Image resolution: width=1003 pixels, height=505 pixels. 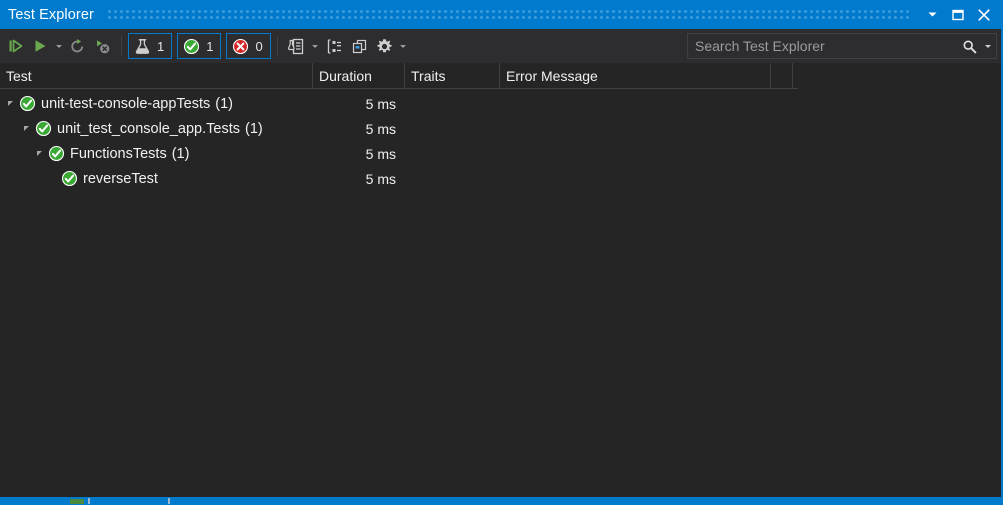 I want to click on test-node: unit_test_console_app.Tests (1), so click(x=156, y=128).